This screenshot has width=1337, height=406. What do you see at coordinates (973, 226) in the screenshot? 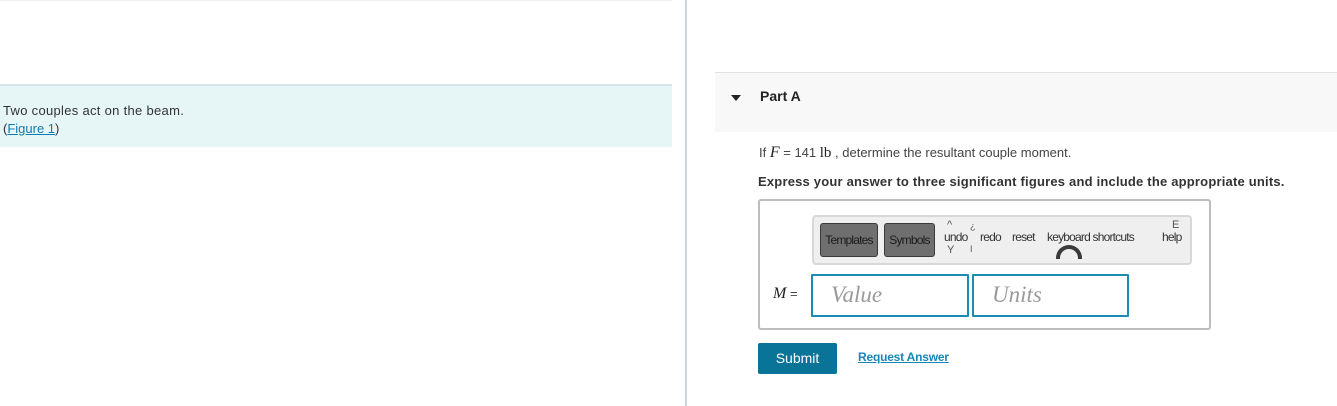
I see `redo-arrow-icon: ¿` at bounding box center [973, 226].